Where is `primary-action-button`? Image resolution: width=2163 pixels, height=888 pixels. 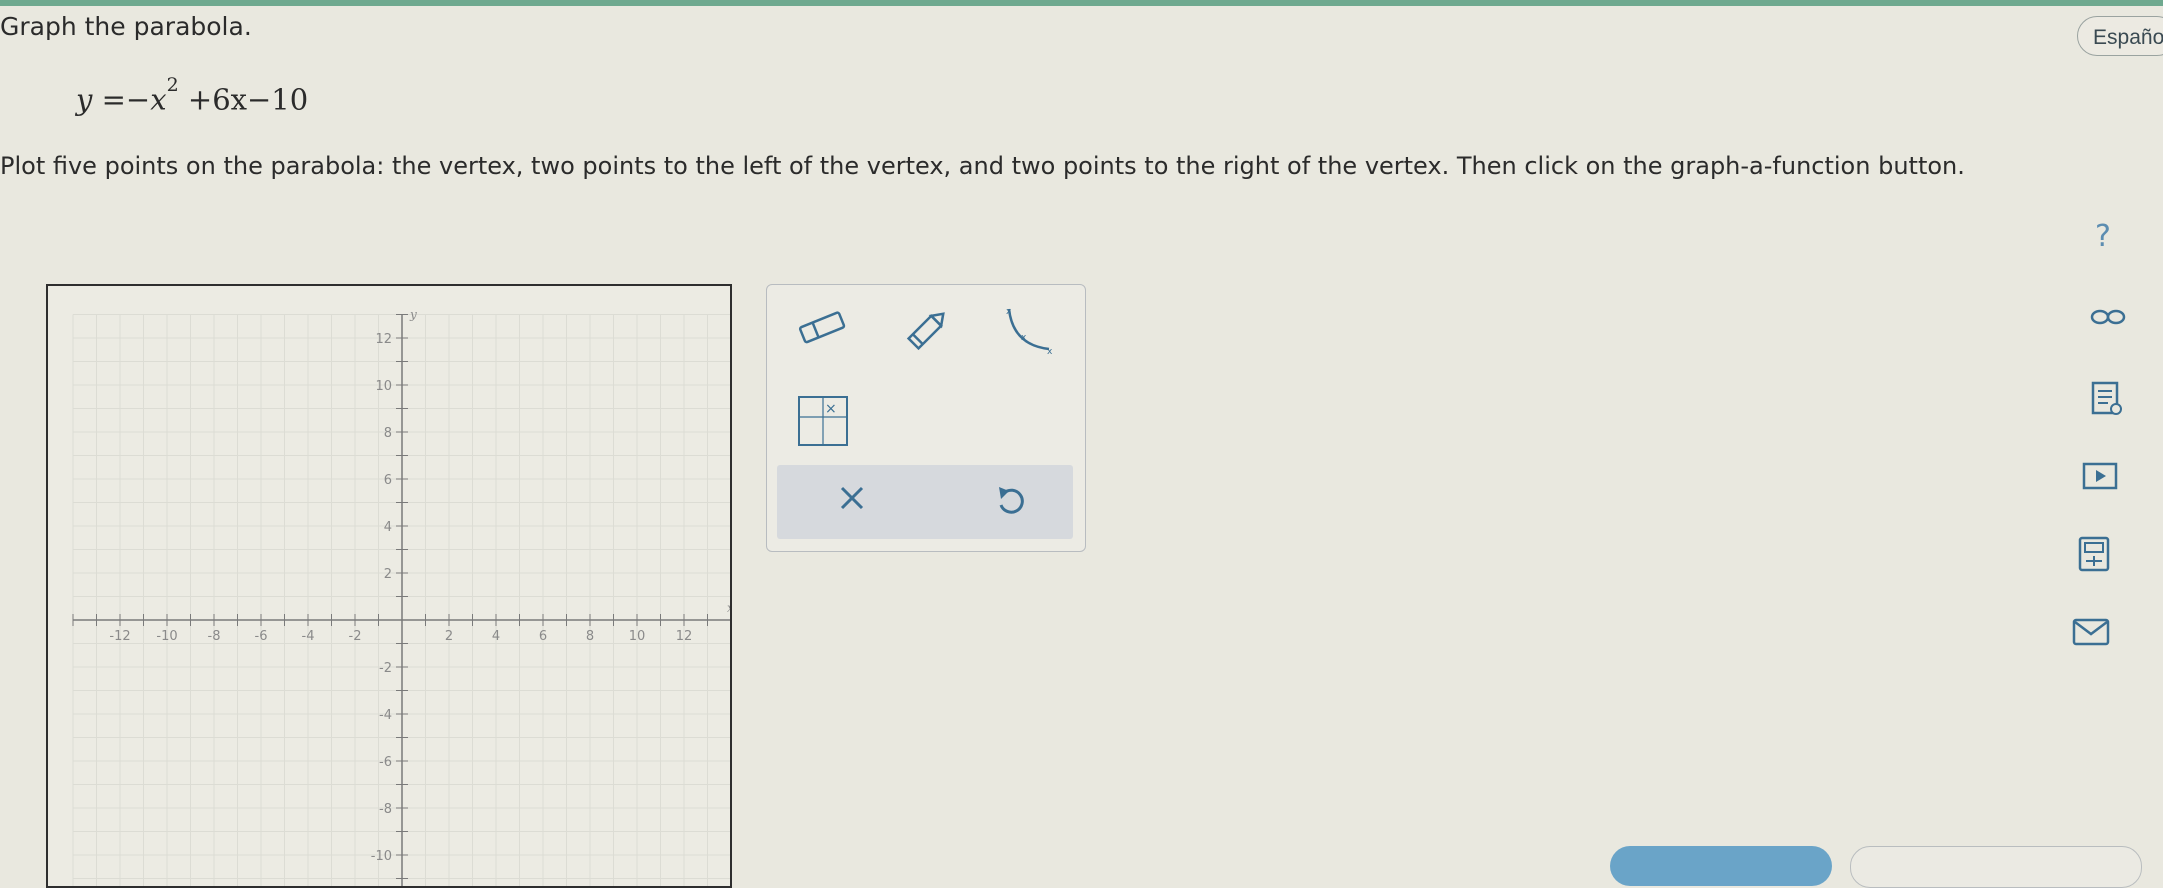 primary-action-button is located at coordinates (1721, 866).